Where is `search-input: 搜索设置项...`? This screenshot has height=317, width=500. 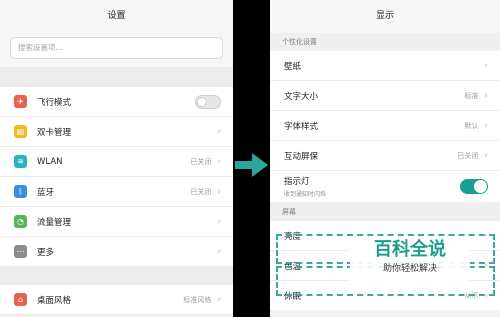 search-input: 搜索设置项... is located at coordinates (116, 48).